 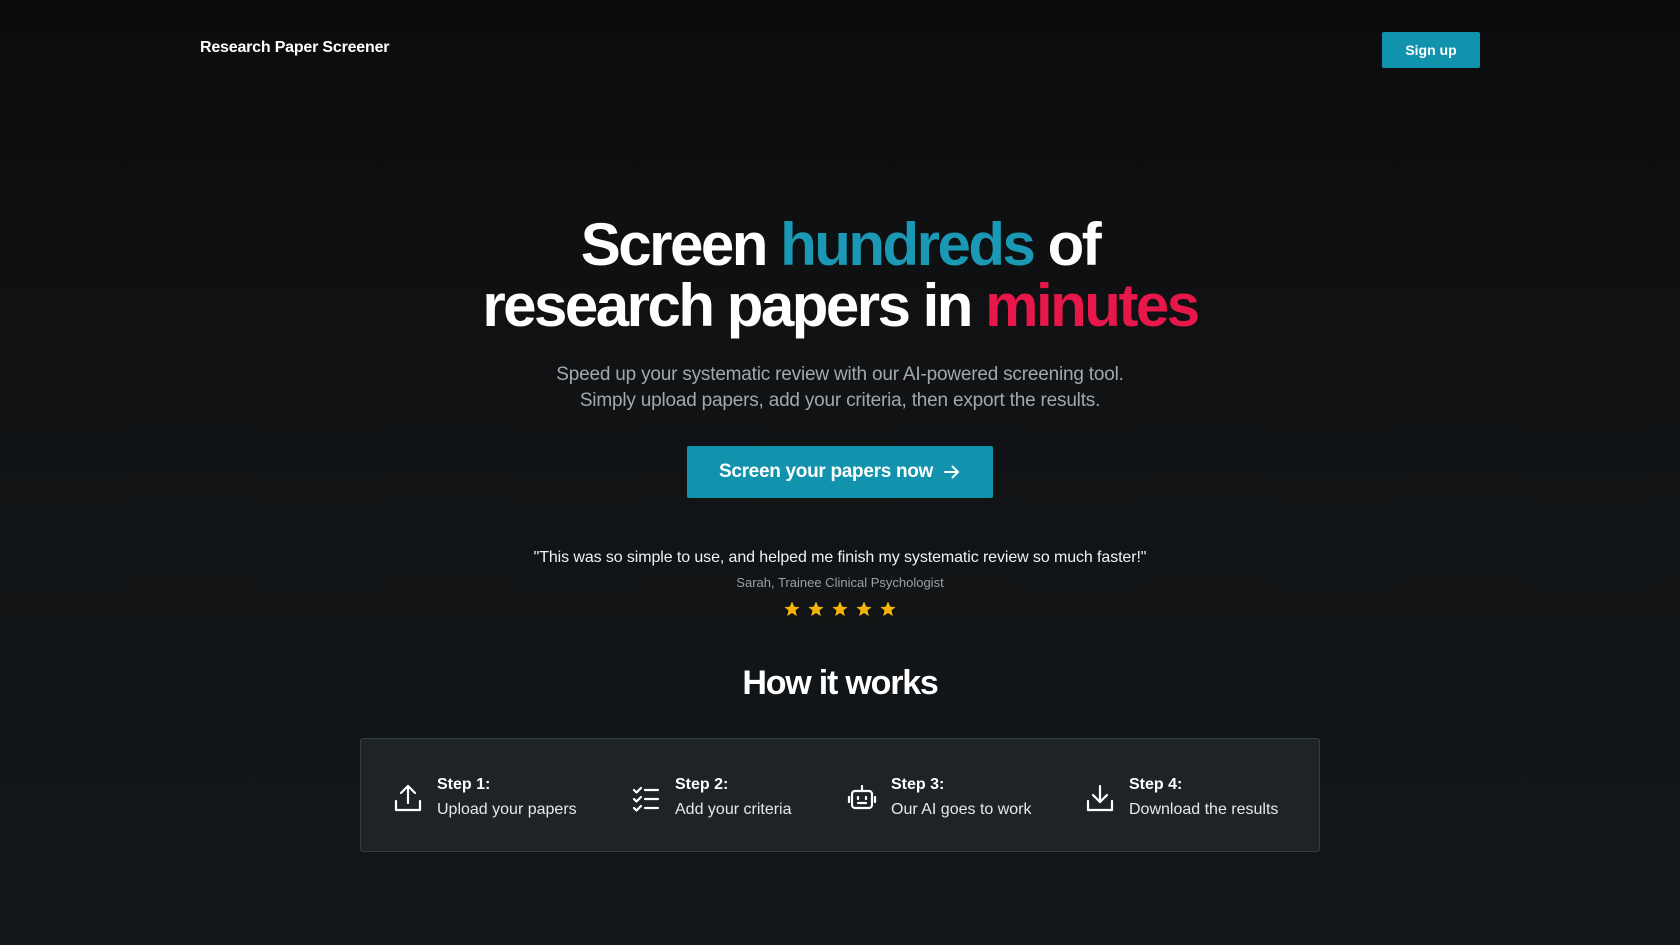 What do you see at coordinates (961, 809) in the screenshot?
I see `step-3-description: Our AI goes to work` at bounding box center [961, 809].